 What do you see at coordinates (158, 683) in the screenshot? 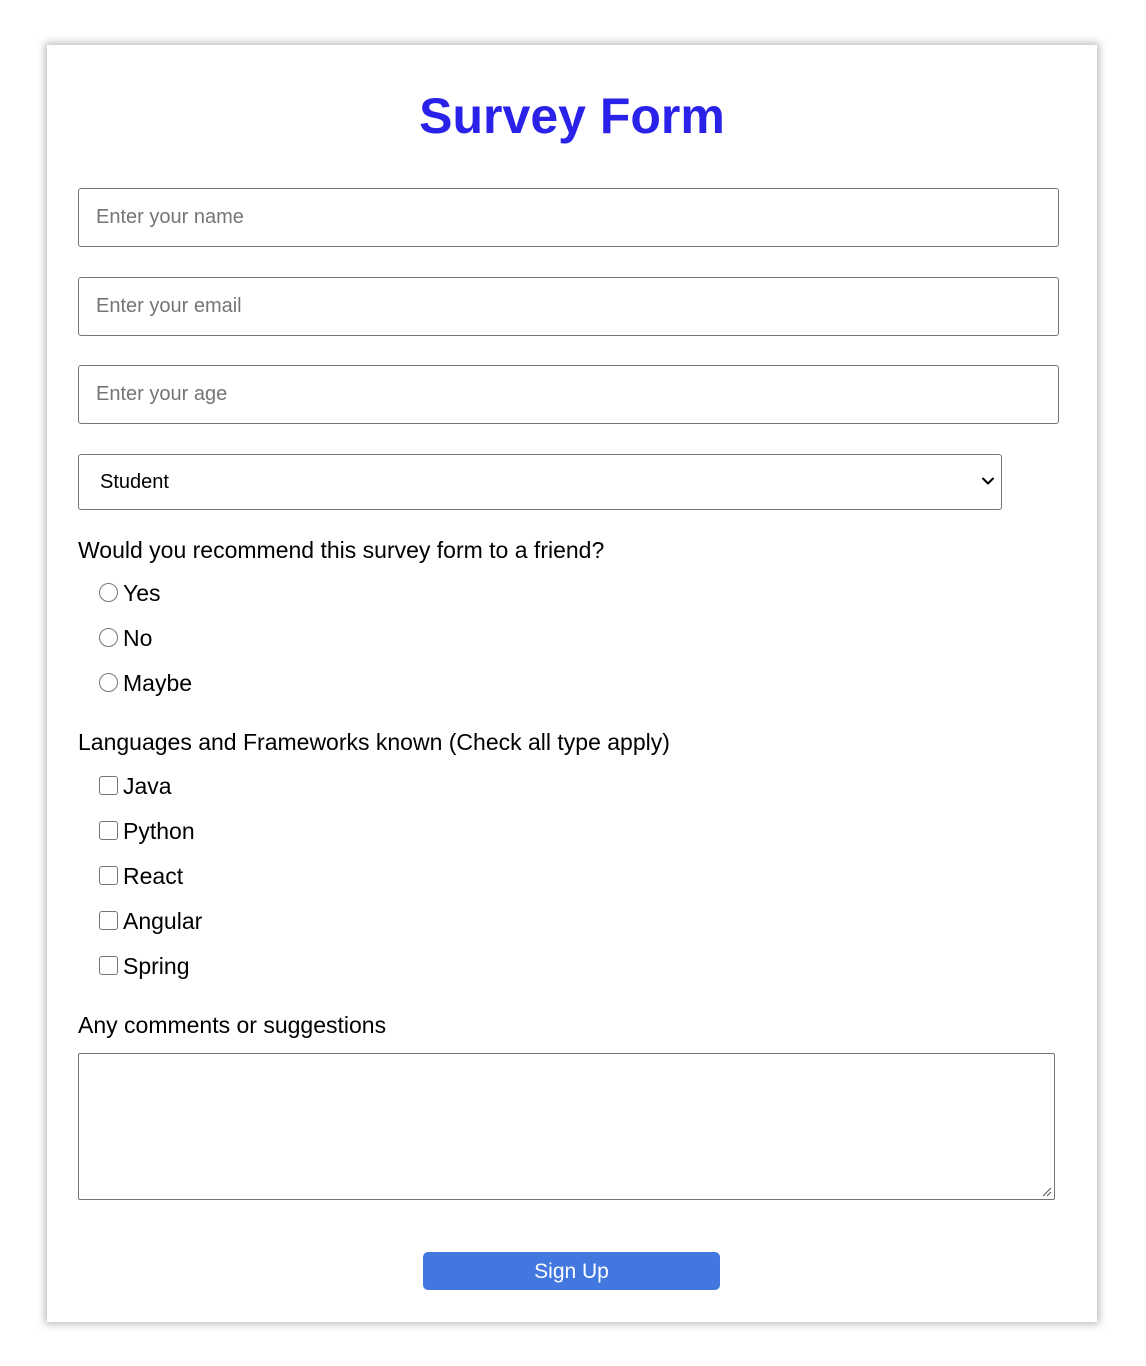
I see `option-label: Maybe` at bounding box center [158, 683].